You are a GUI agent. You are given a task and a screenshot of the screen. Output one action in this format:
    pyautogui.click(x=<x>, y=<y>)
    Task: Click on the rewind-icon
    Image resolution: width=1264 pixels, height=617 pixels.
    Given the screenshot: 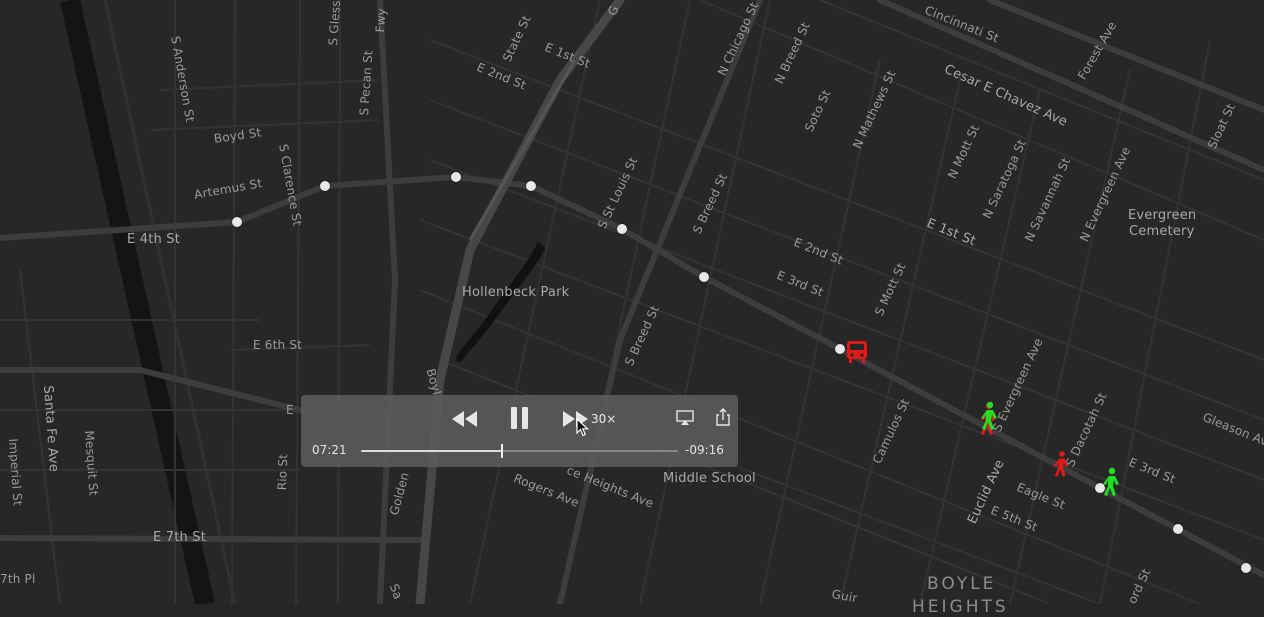 What is the action you would take?
    pyautogui.click(x=465, y=419)
    